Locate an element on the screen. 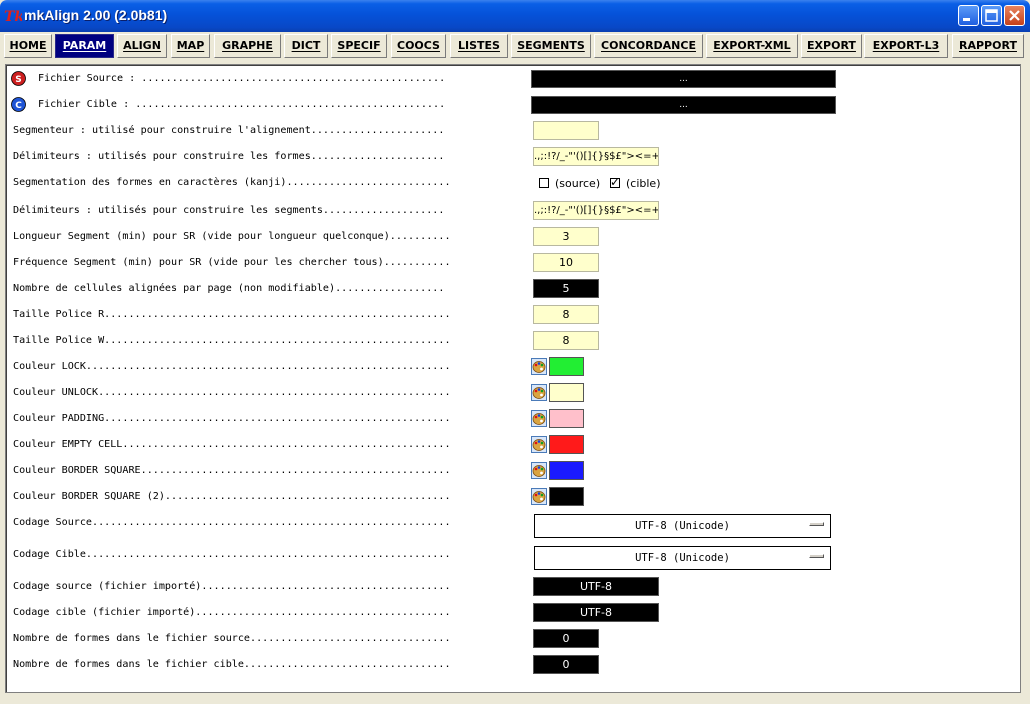  tk-logo-icon: Tk is located at coordinates (13, 17).